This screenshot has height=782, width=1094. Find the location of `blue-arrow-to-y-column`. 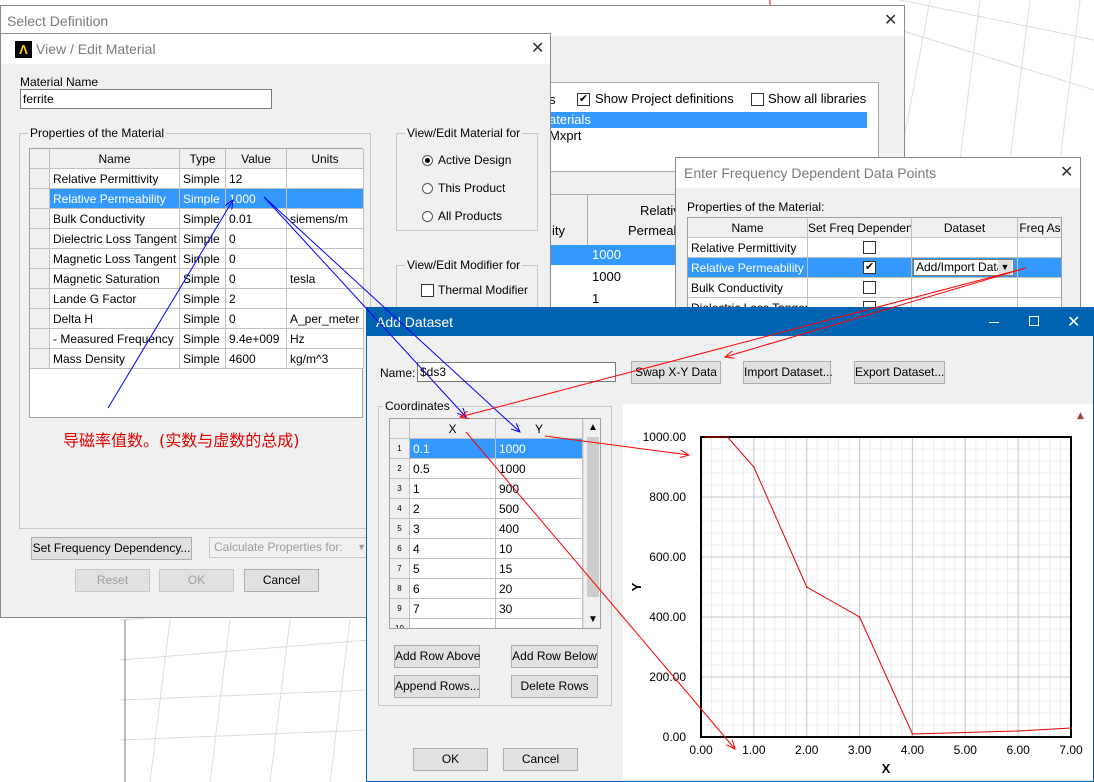

blue-arrow-to-y-column is located at coordinates (391, 314).